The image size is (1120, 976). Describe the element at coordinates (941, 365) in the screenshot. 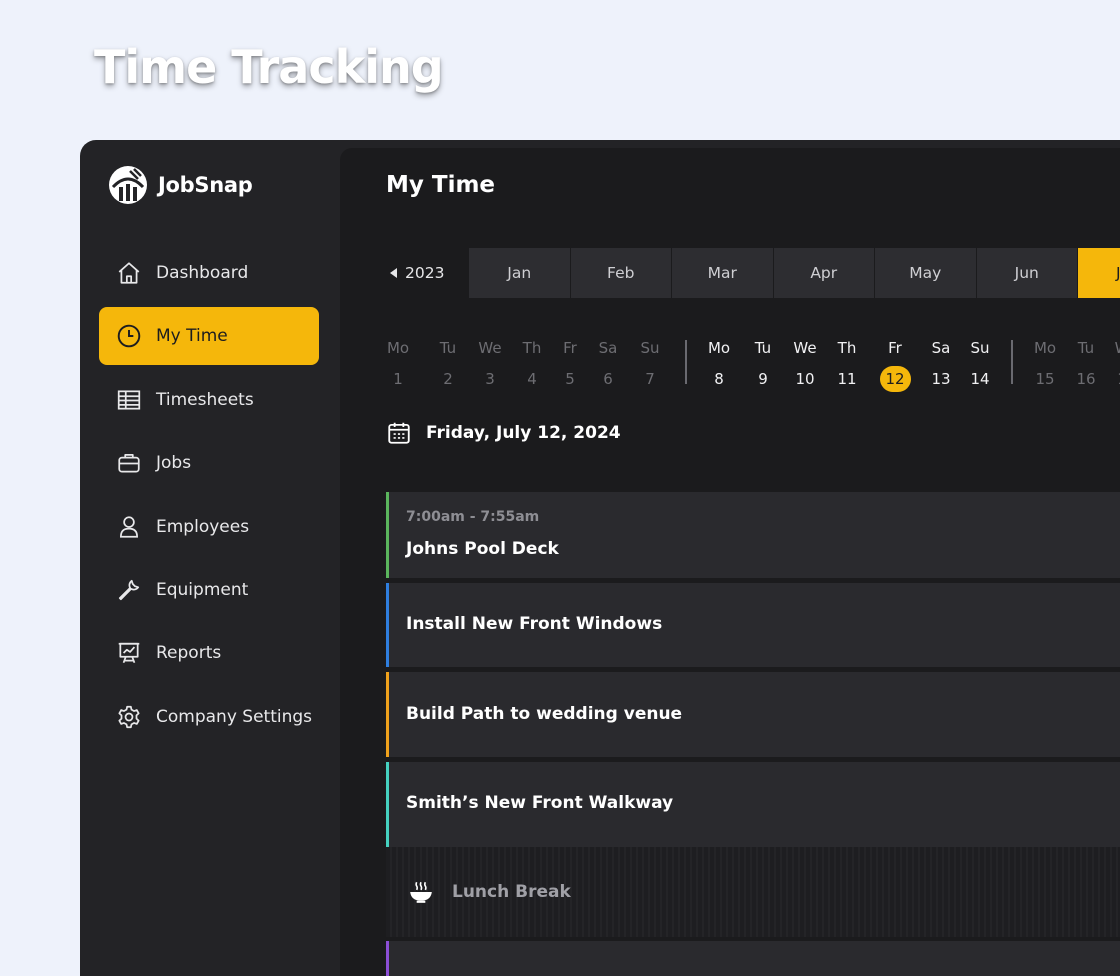

I see `day-cell: Sa 13` at that location.